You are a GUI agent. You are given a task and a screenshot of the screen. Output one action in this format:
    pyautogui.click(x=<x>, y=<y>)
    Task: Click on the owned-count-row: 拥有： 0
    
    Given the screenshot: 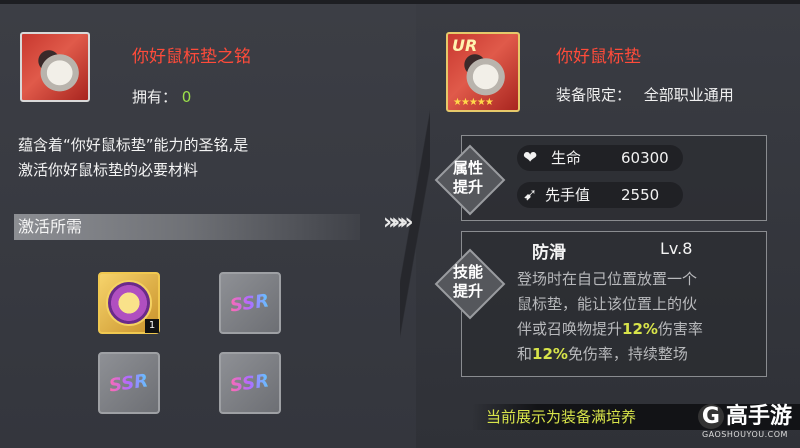 What is the action you would take?
    pyautogui.click(x=161, y=96)
    